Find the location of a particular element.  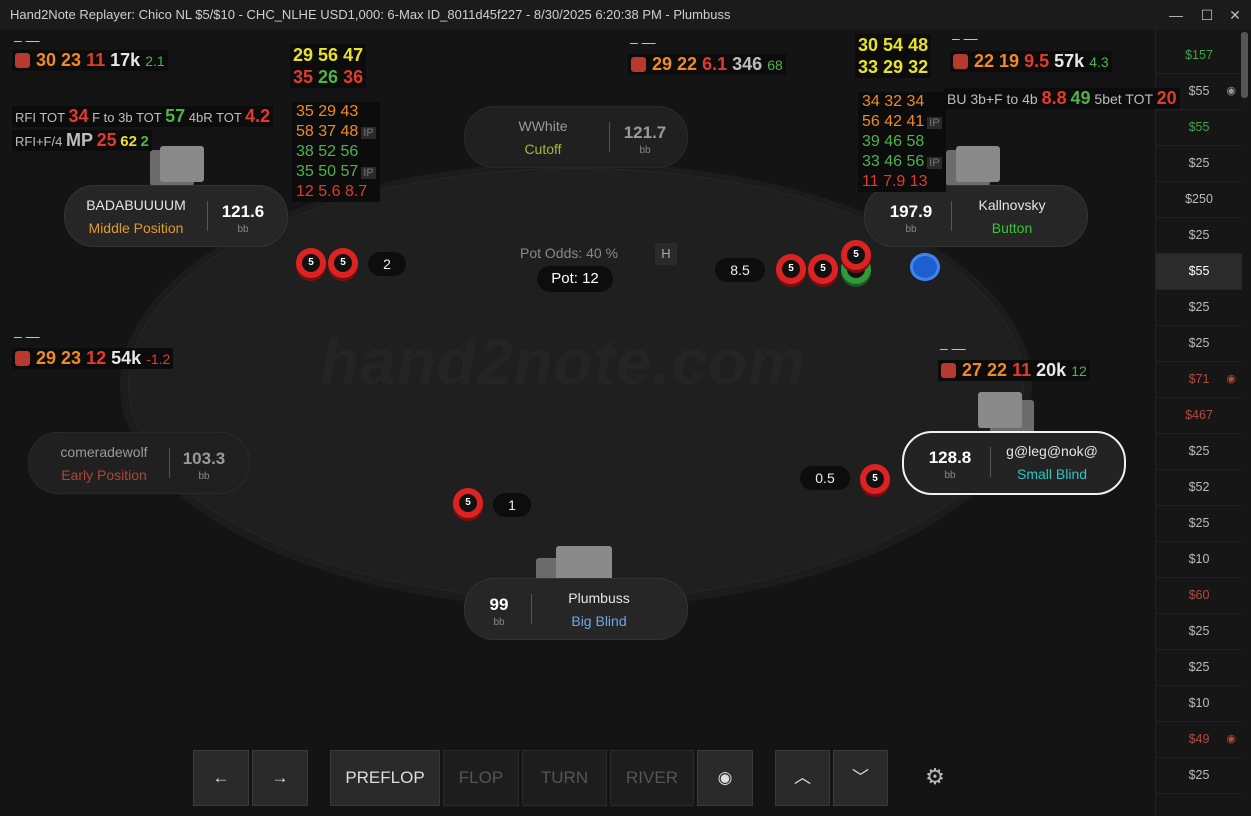

close-button: ✕ is located at coordinates (1235, 15).